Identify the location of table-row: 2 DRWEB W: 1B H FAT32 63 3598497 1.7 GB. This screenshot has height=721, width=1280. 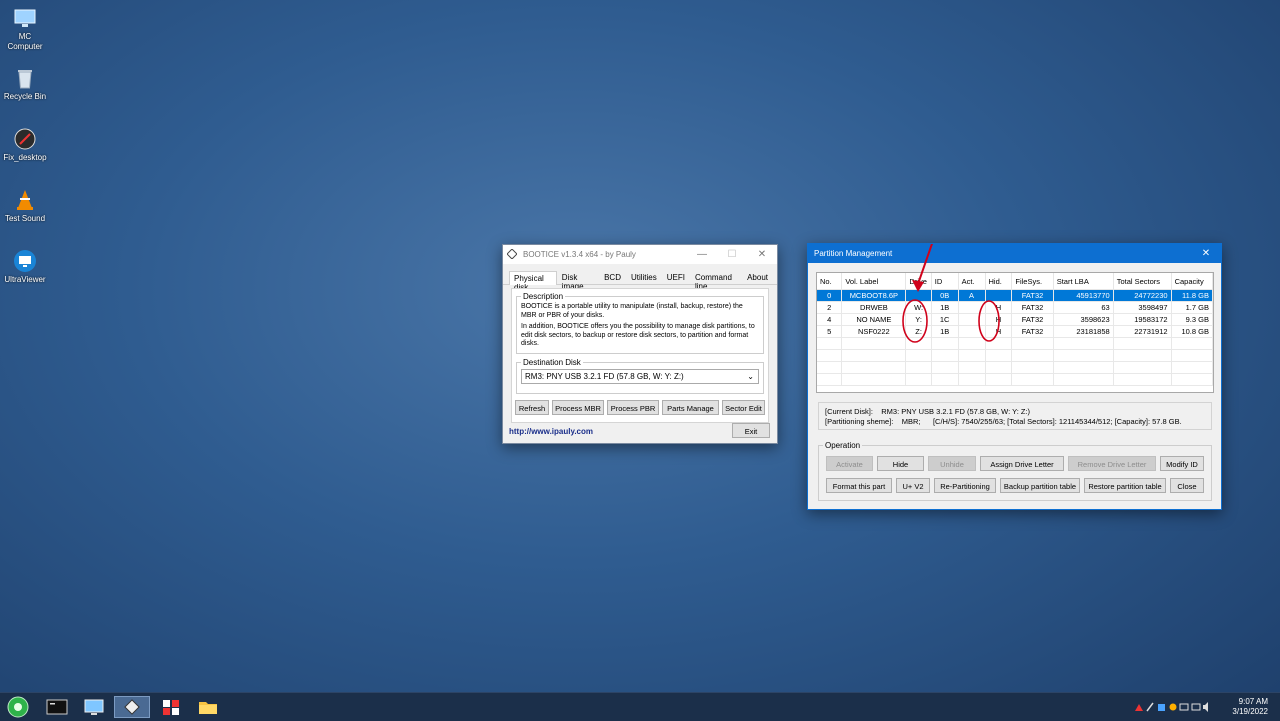
(1015, 307).